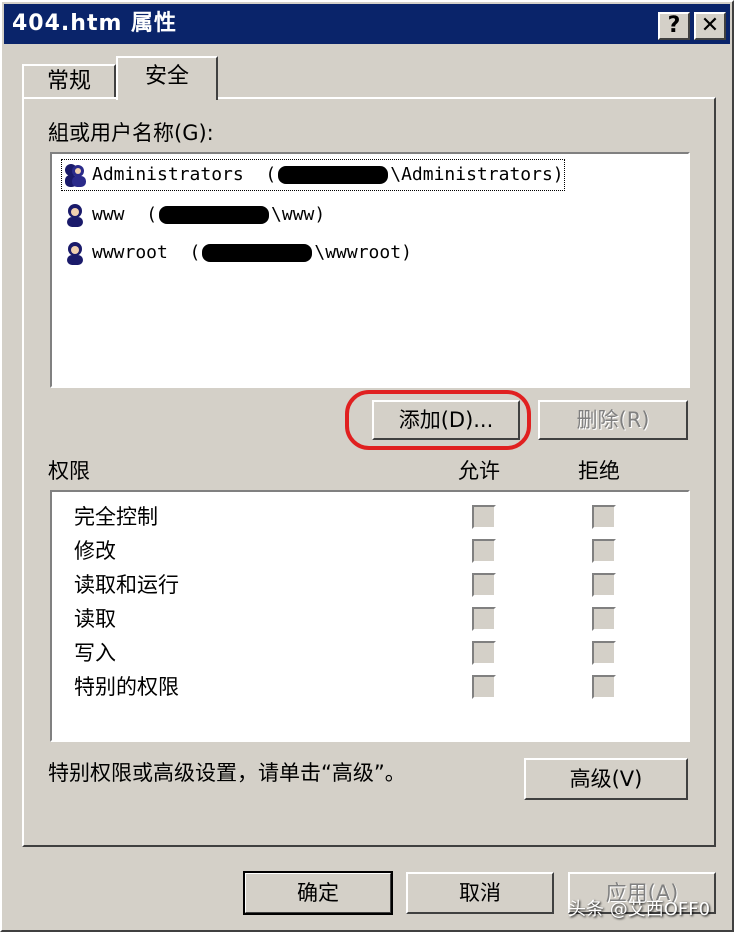 The width and height of the screenshot is (734, 932). What do you see at coordinates (363, 252) in the screenshot?
I see `user-qualified-name: \wwwroot)` at bounding box center [363, 252].